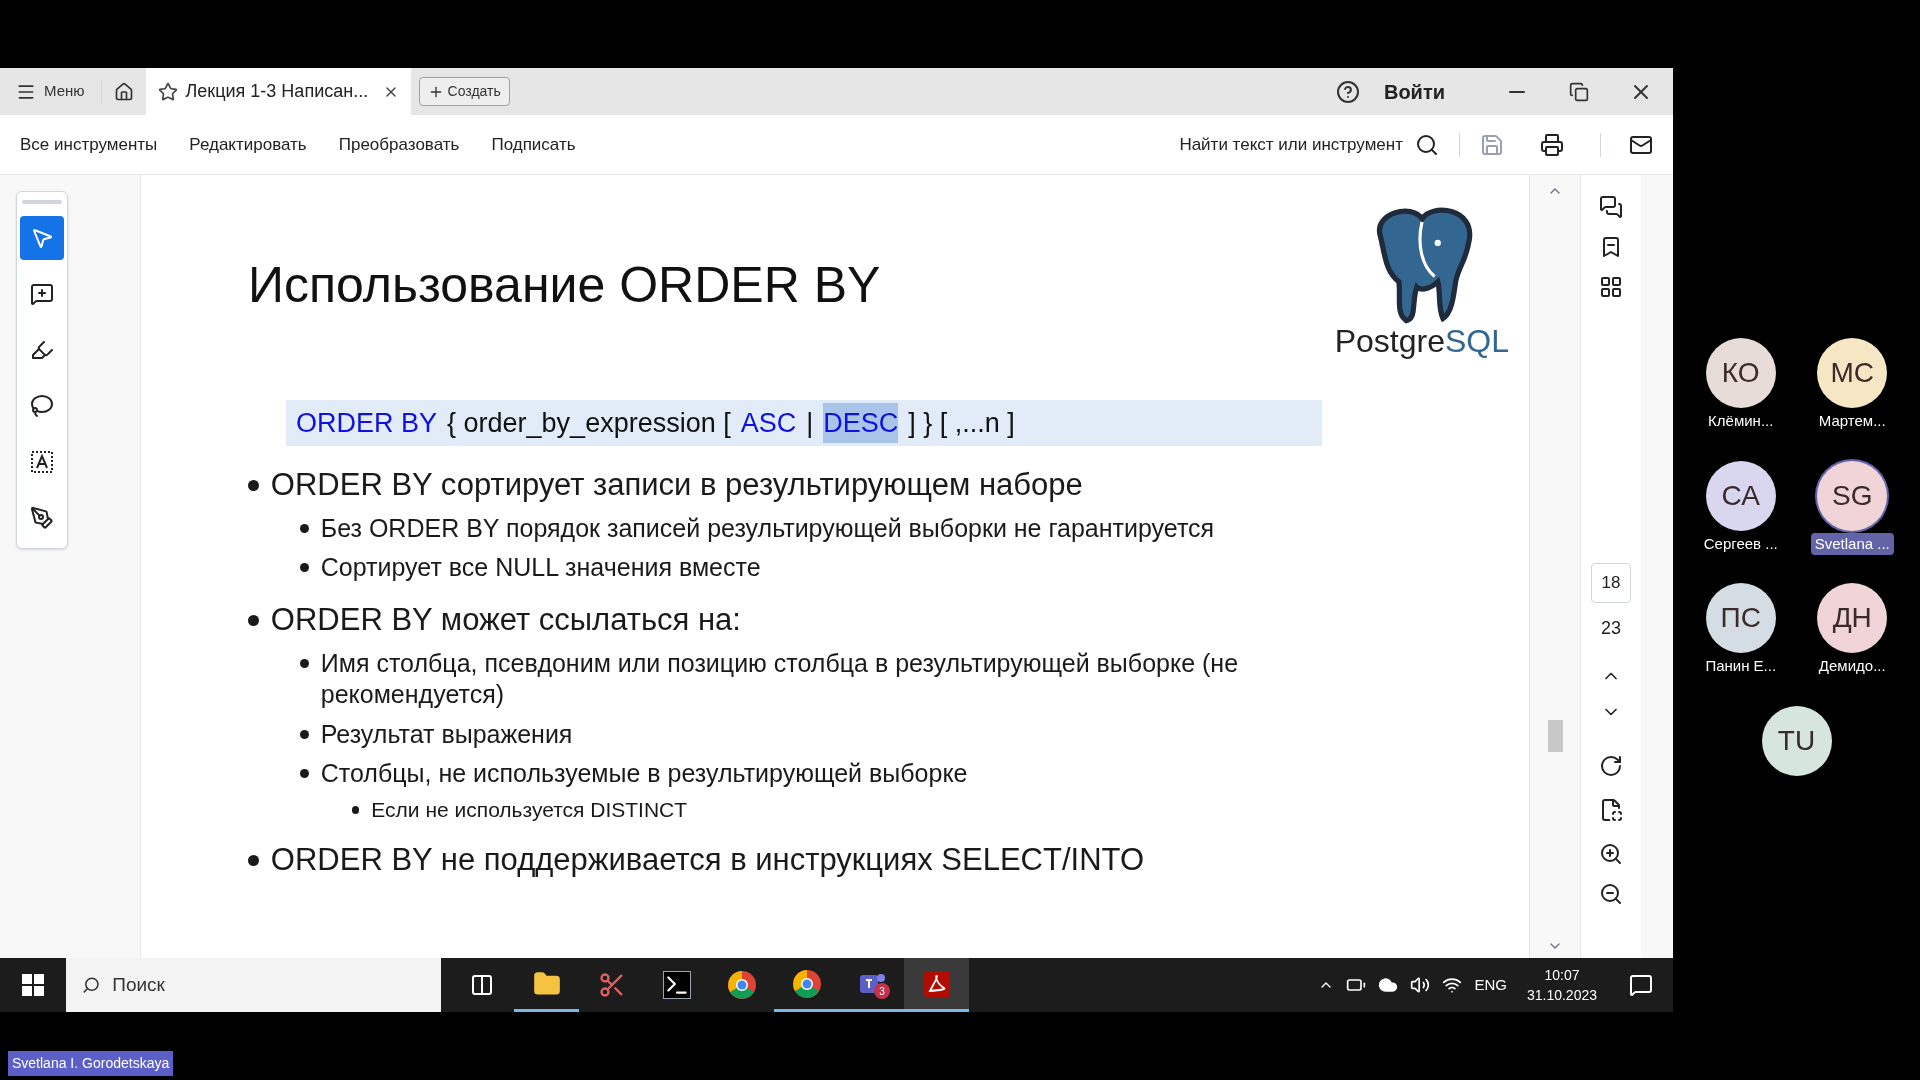 The width and height of the screenshot is (1920, 1080). Describe the element at coordinates (505, 620) in the screenshot. I see `bullet-text: ORDER BY может ссылаться на:` at that location.